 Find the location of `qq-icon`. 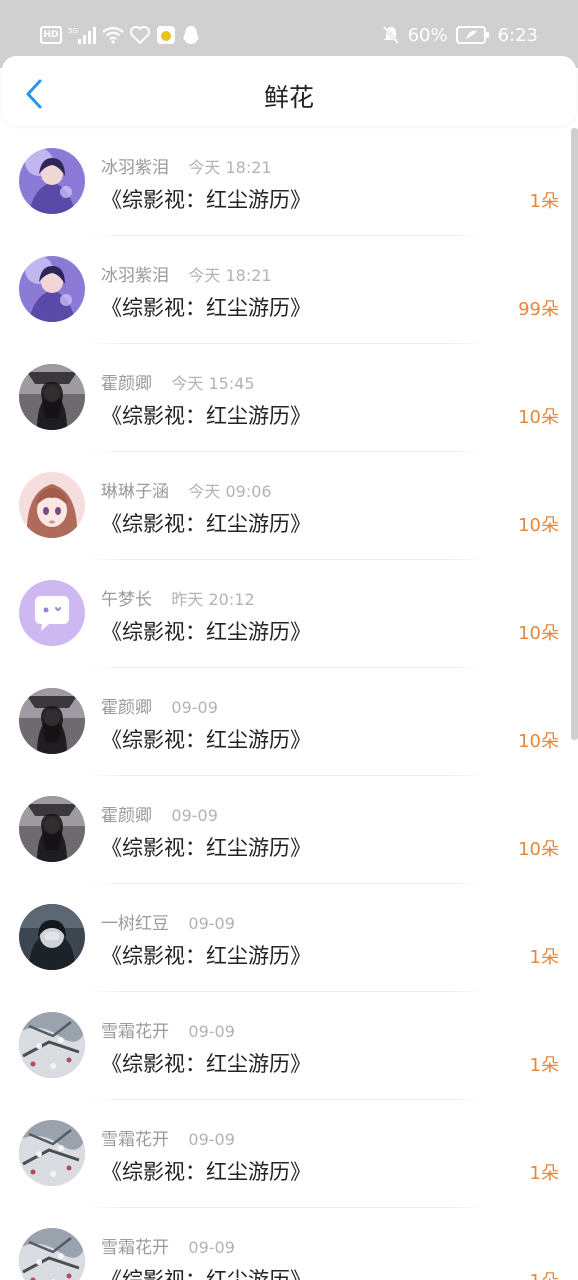

qq-icon is located at coordinates (191, 35).